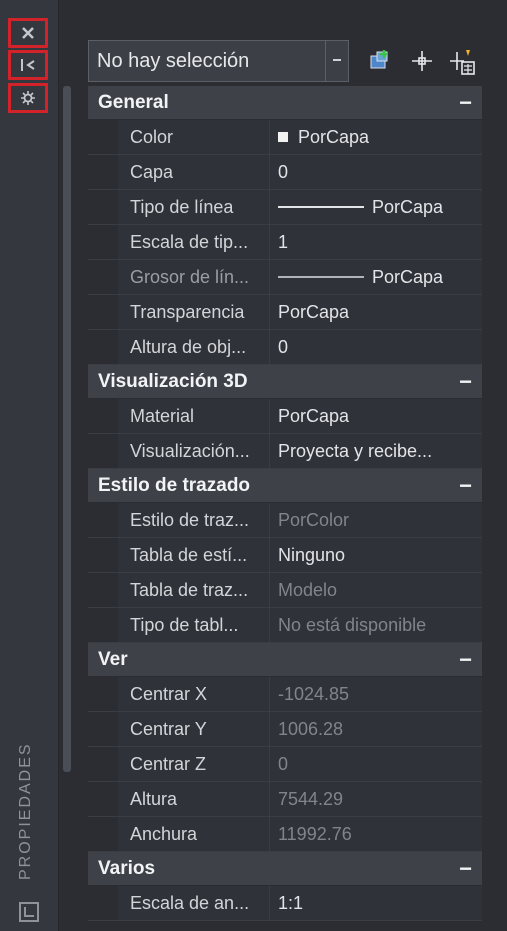  I want to click on selection-value: No hay selección, so click(173, 60).